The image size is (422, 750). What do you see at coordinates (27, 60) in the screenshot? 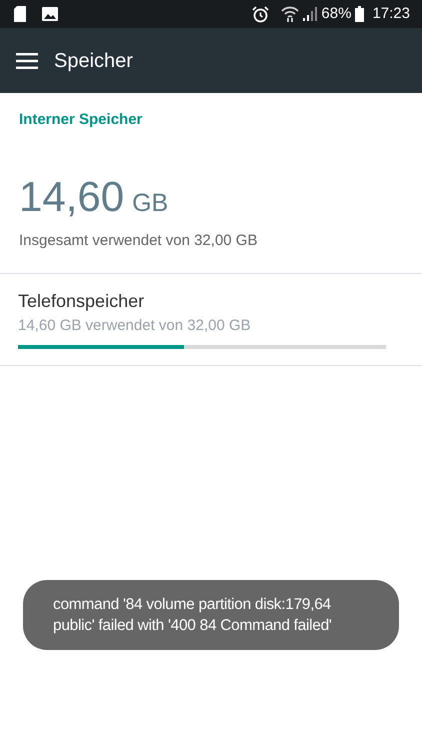
I see `menu-icon` at bounding box center [27, 60].